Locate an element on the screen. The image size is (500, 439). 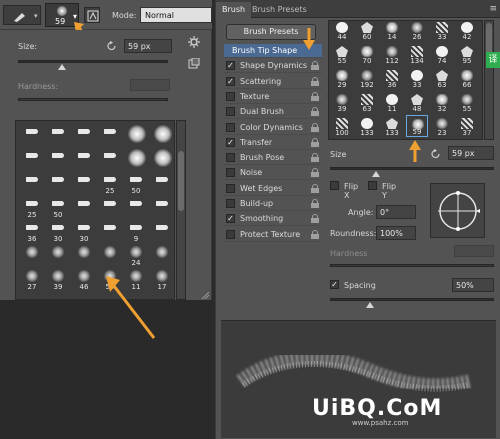
brush-tip-thumb: 33 is located at coordinates (442, 31).